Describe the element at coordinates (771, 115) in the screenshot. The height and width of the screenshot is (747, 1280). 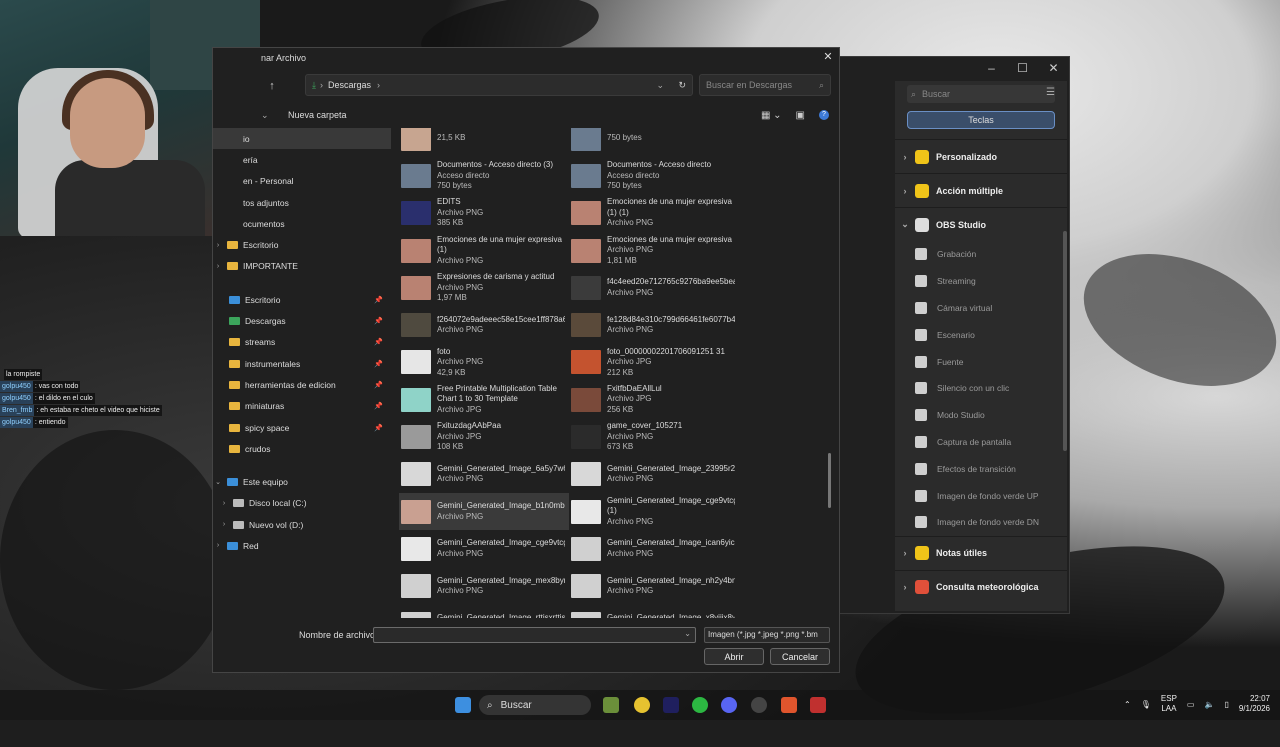
I see `view-options-icon: ▦ ⌄` at that location.